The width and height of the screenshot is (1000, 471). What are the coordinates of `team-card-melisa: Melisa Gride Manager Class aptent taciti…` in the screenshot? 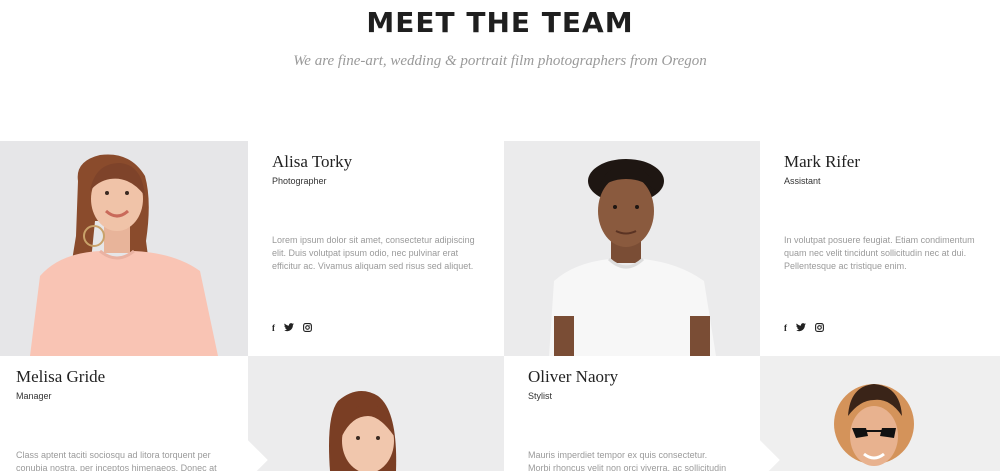 It's located at (134, 413).